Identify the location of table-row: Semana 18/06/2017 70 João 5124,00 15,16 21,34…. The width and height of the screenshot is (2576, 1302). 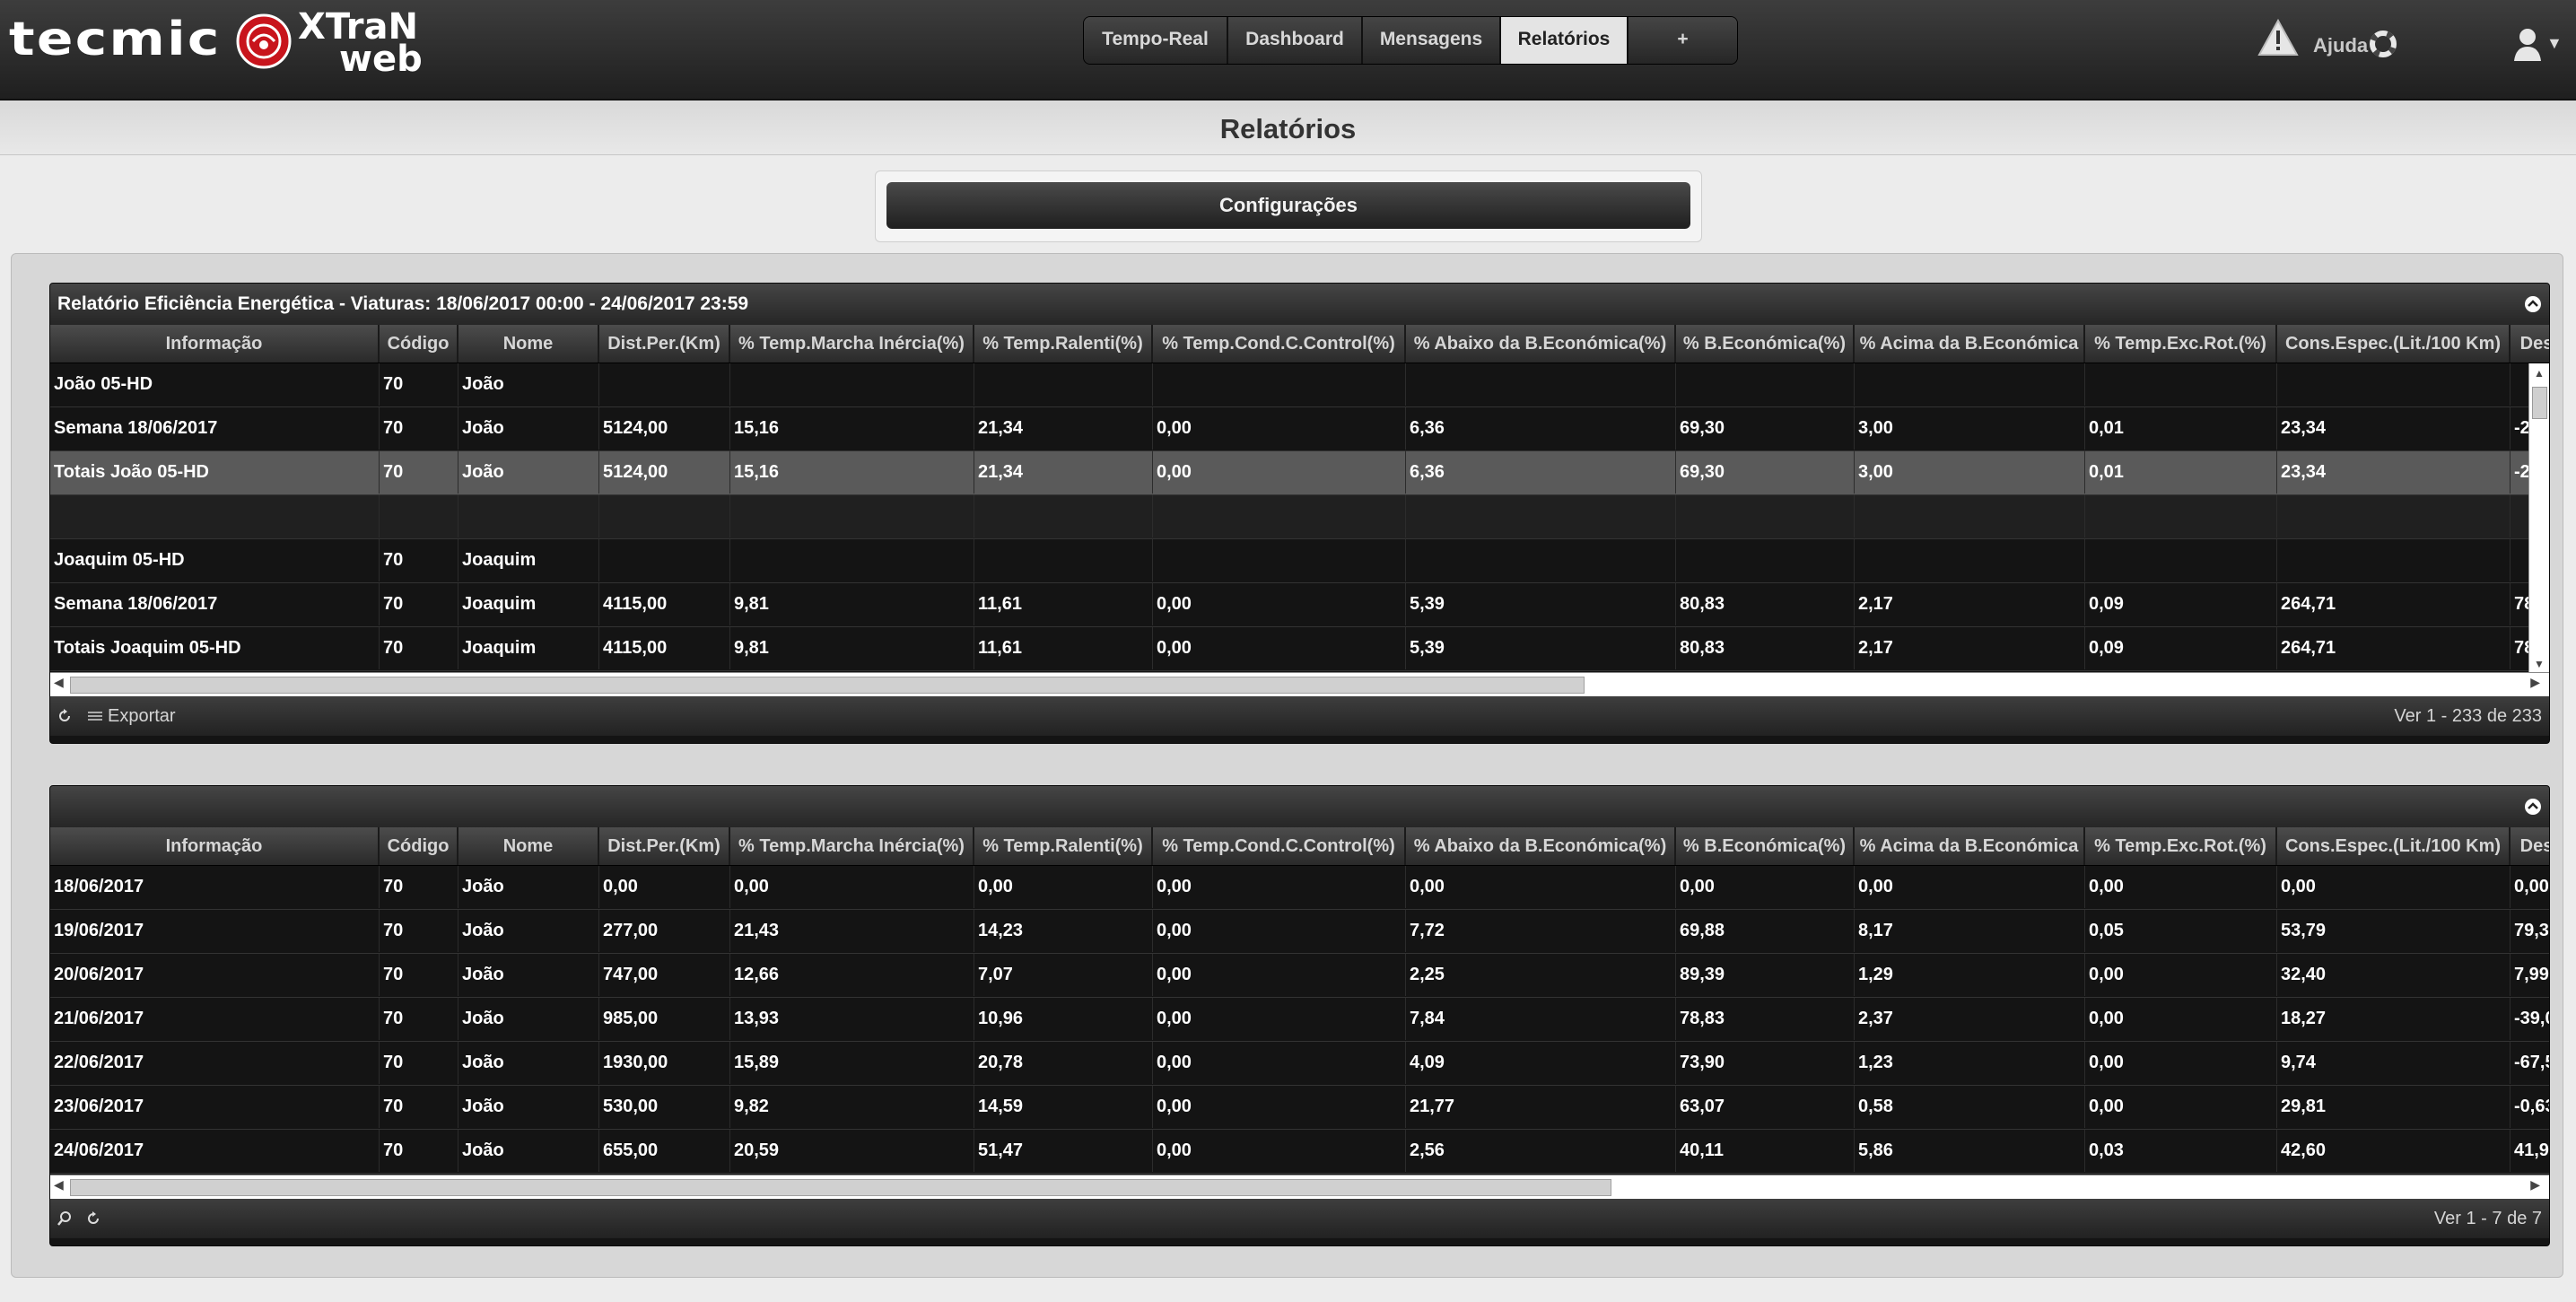
(1300, 429).